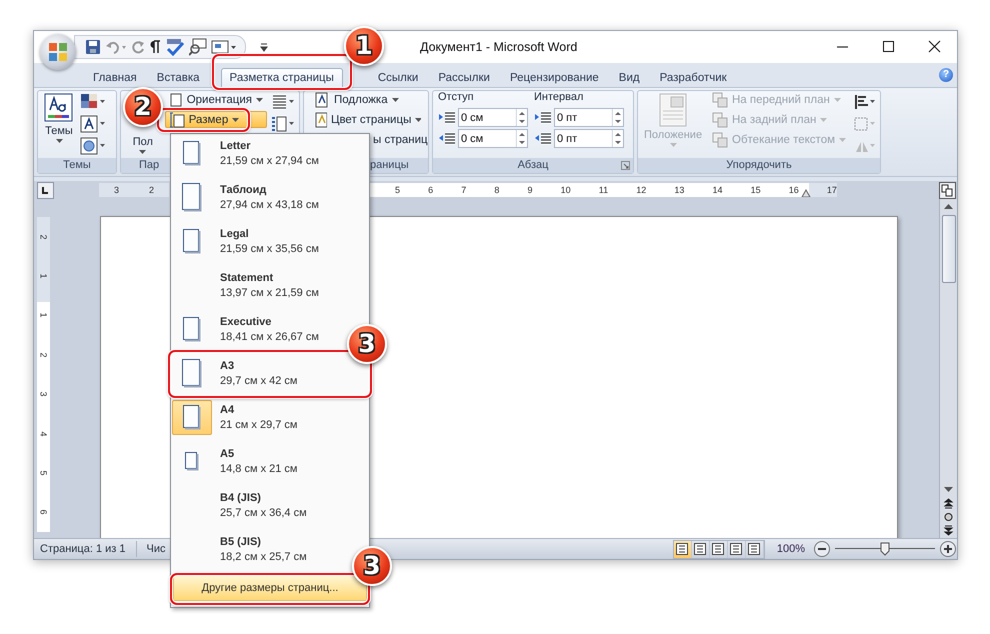  Describe the element at coordinates (215, 99) in the screenshot. I see `orientation-button: Ориентация` at that location.